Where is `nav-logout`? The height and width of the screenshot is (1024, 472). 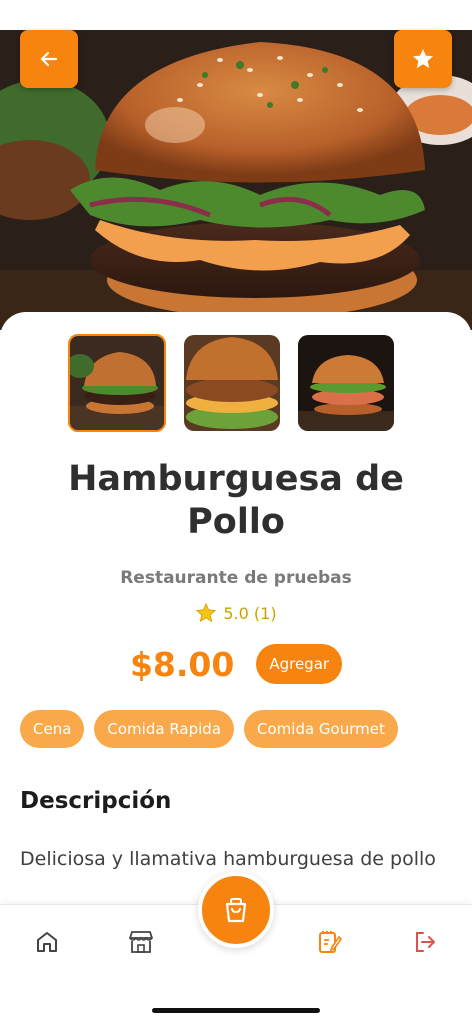 nav-logout is located at coordinates (425, 942).